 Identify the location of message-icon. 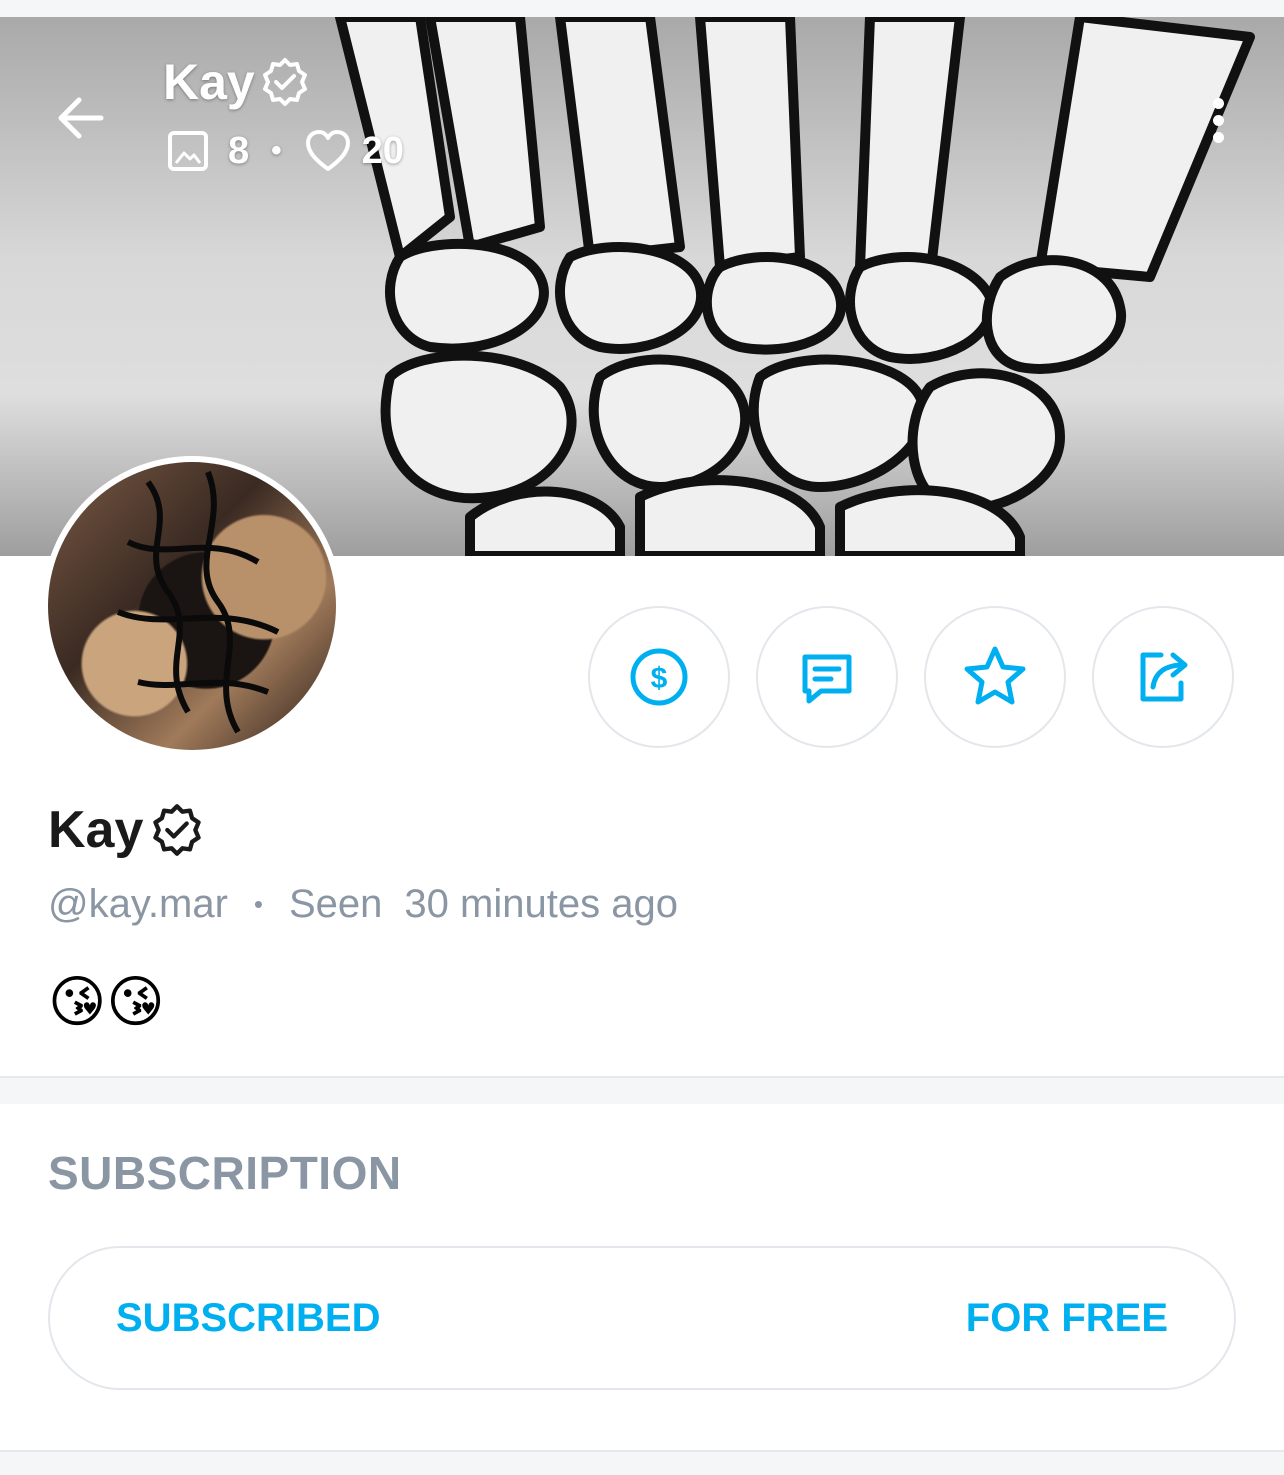
(827, 679).